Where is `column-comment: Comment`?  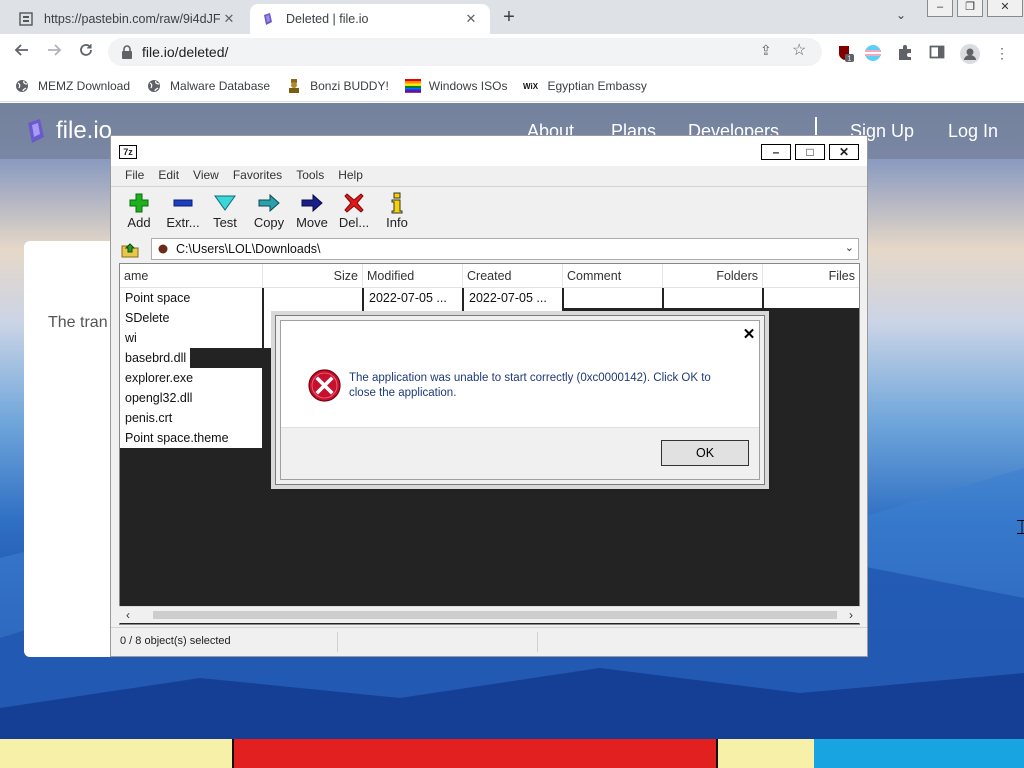 column-comment: Comment is located at coordinates (613, 276).